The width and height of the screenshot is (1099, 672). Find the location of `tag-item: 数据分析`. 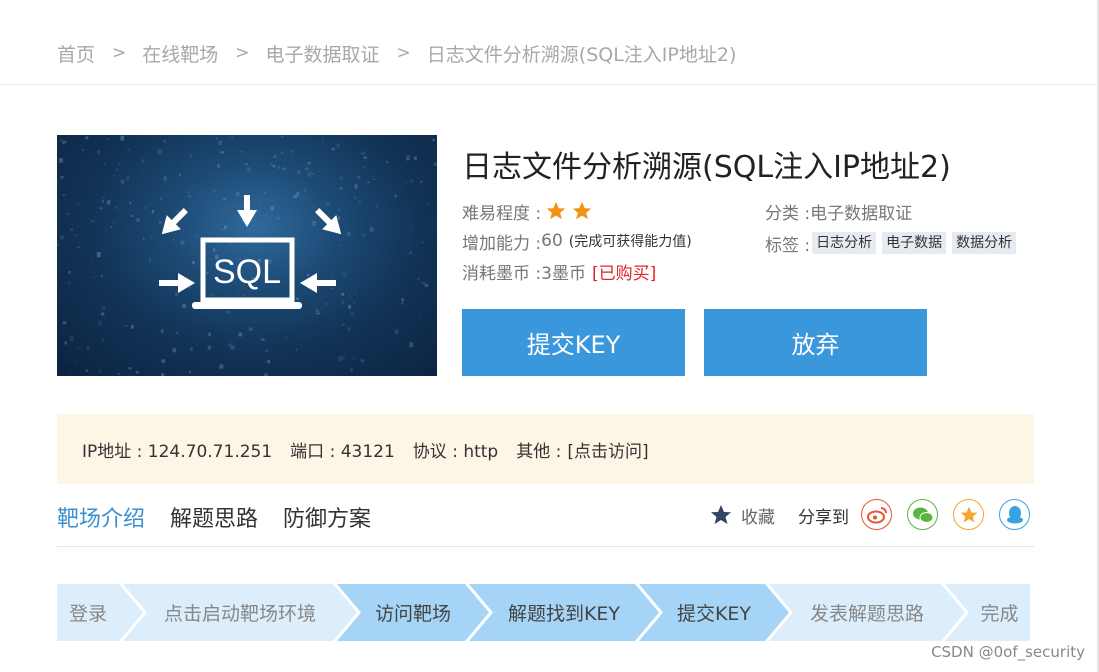

tag-item: 数据分析 is located at coordinates (984, 243).